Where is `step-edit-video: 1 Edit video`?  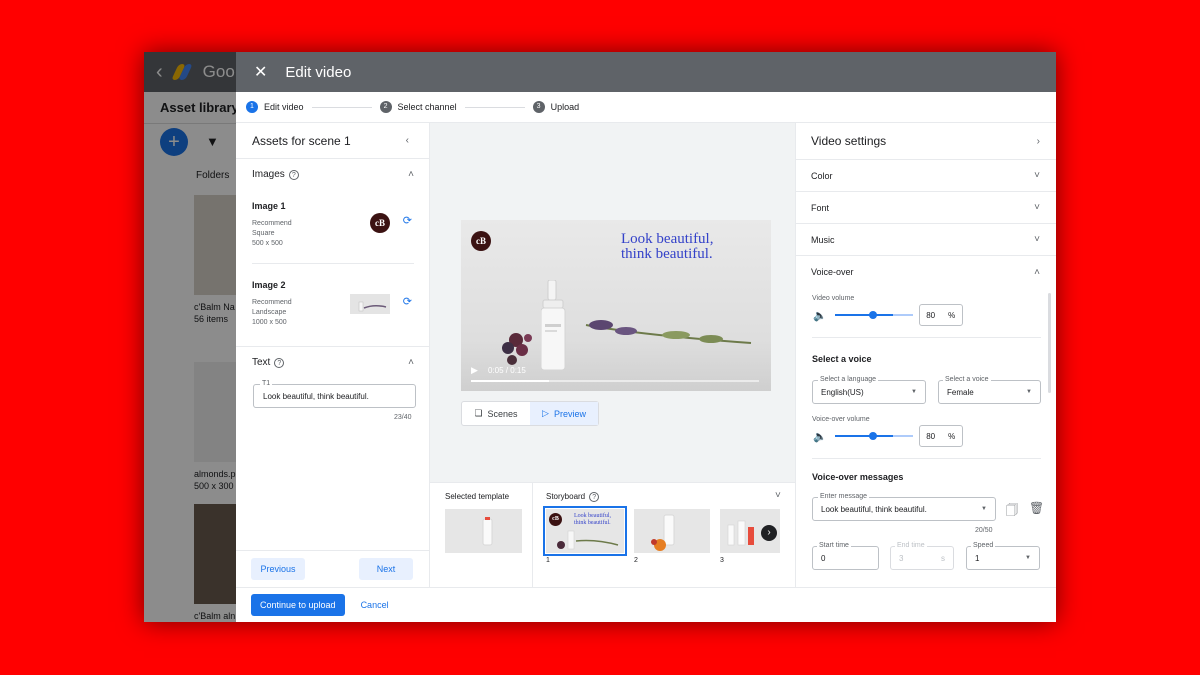
step-edit-video: 1 Edit video is located at coordinates (275, 107).